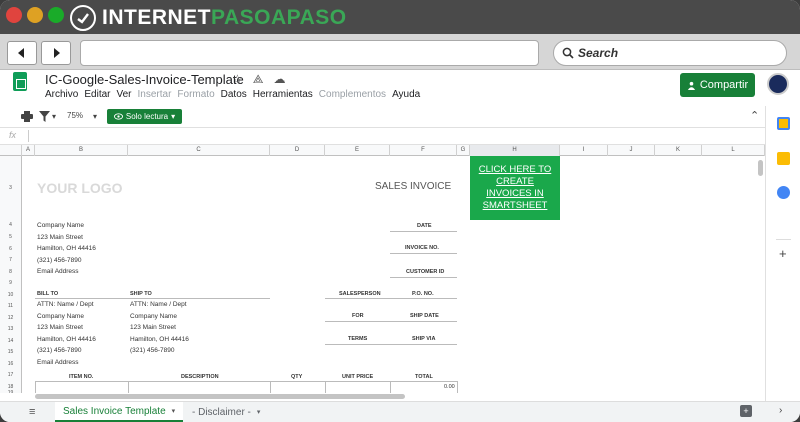  Describe the element at coordinates (780, 410) in the screenshot. I see `side-panel-toggle-icon: ›` at that location.